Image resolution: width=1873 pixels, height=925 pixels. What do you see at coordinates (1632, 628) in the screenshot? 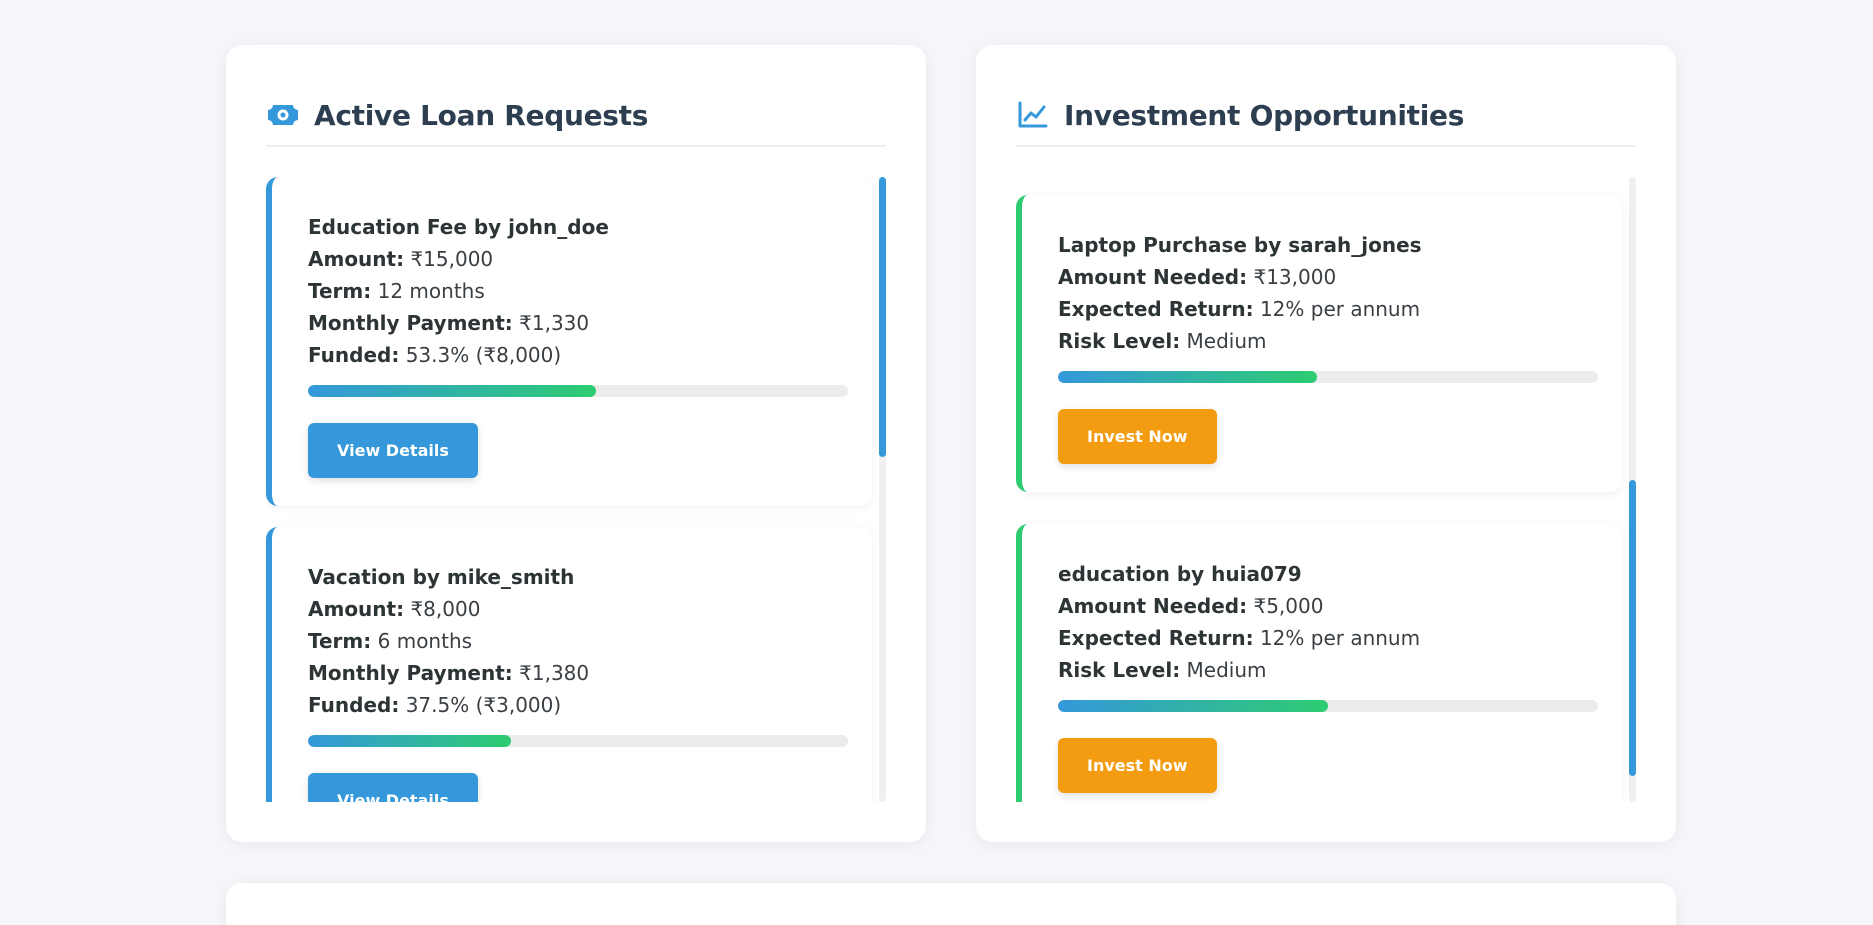
I see `investment-scrollbar-thumb` at bounding box center [1632, 628].